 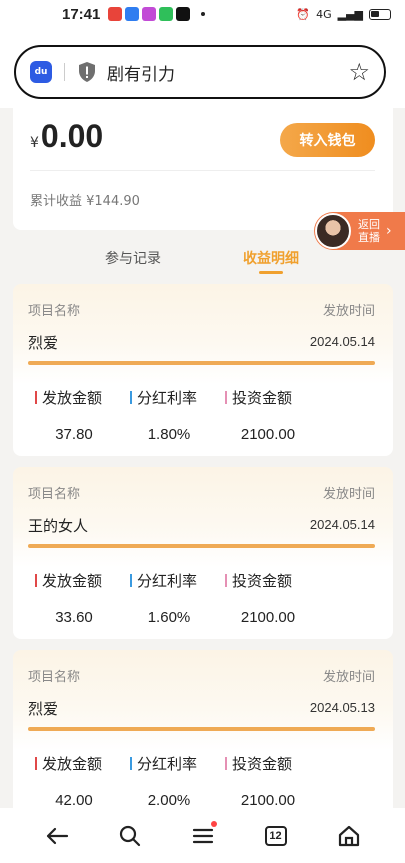 What do you see at coordinates (74, 617) in the screenshot?
I see `release-amount-value: 33.60` at bounding box center [74, 617].